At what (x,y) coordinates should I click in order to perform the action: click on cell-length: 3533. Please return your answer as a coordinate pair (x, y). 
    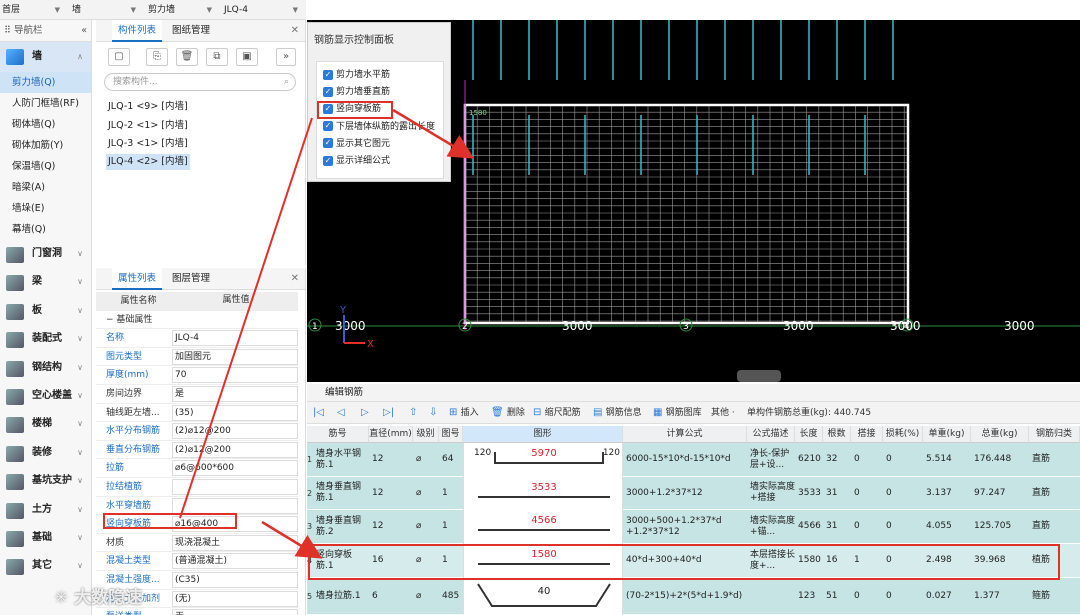
    Looking at the image, I should click on (809, 493).